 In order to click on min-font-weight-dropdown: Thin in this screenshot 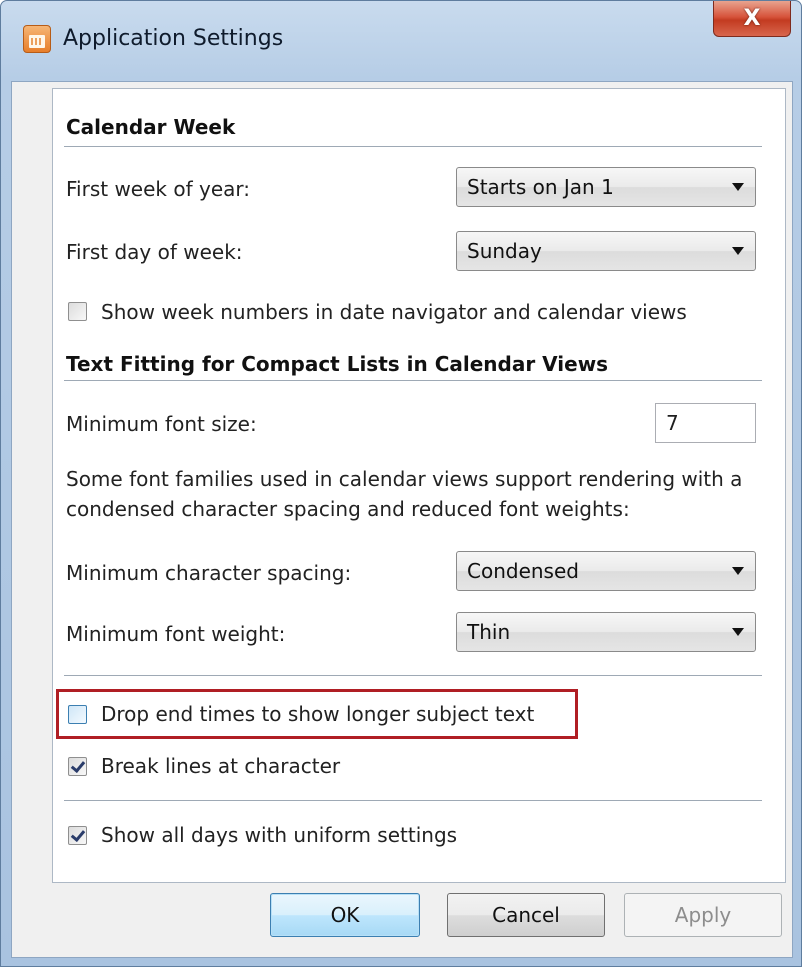, I will do `click(606, 632)`.